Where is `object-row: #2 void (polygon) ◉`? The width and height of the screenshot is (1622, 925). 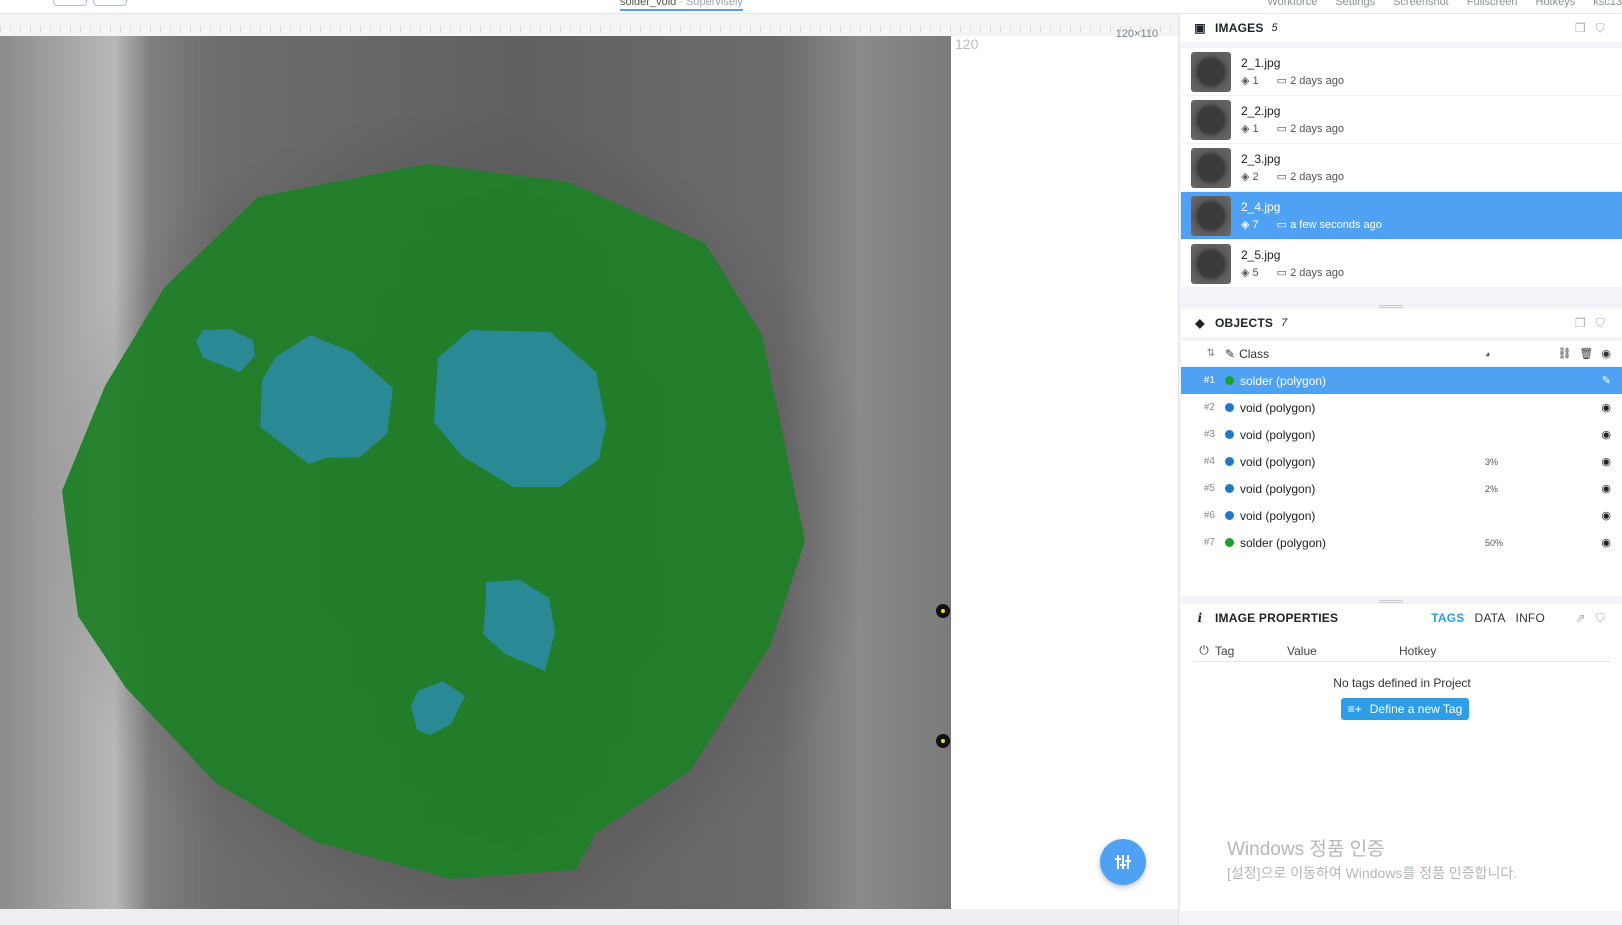
object-row: #2 void (polygon) ◉ is located at coordinates (1401, 407).